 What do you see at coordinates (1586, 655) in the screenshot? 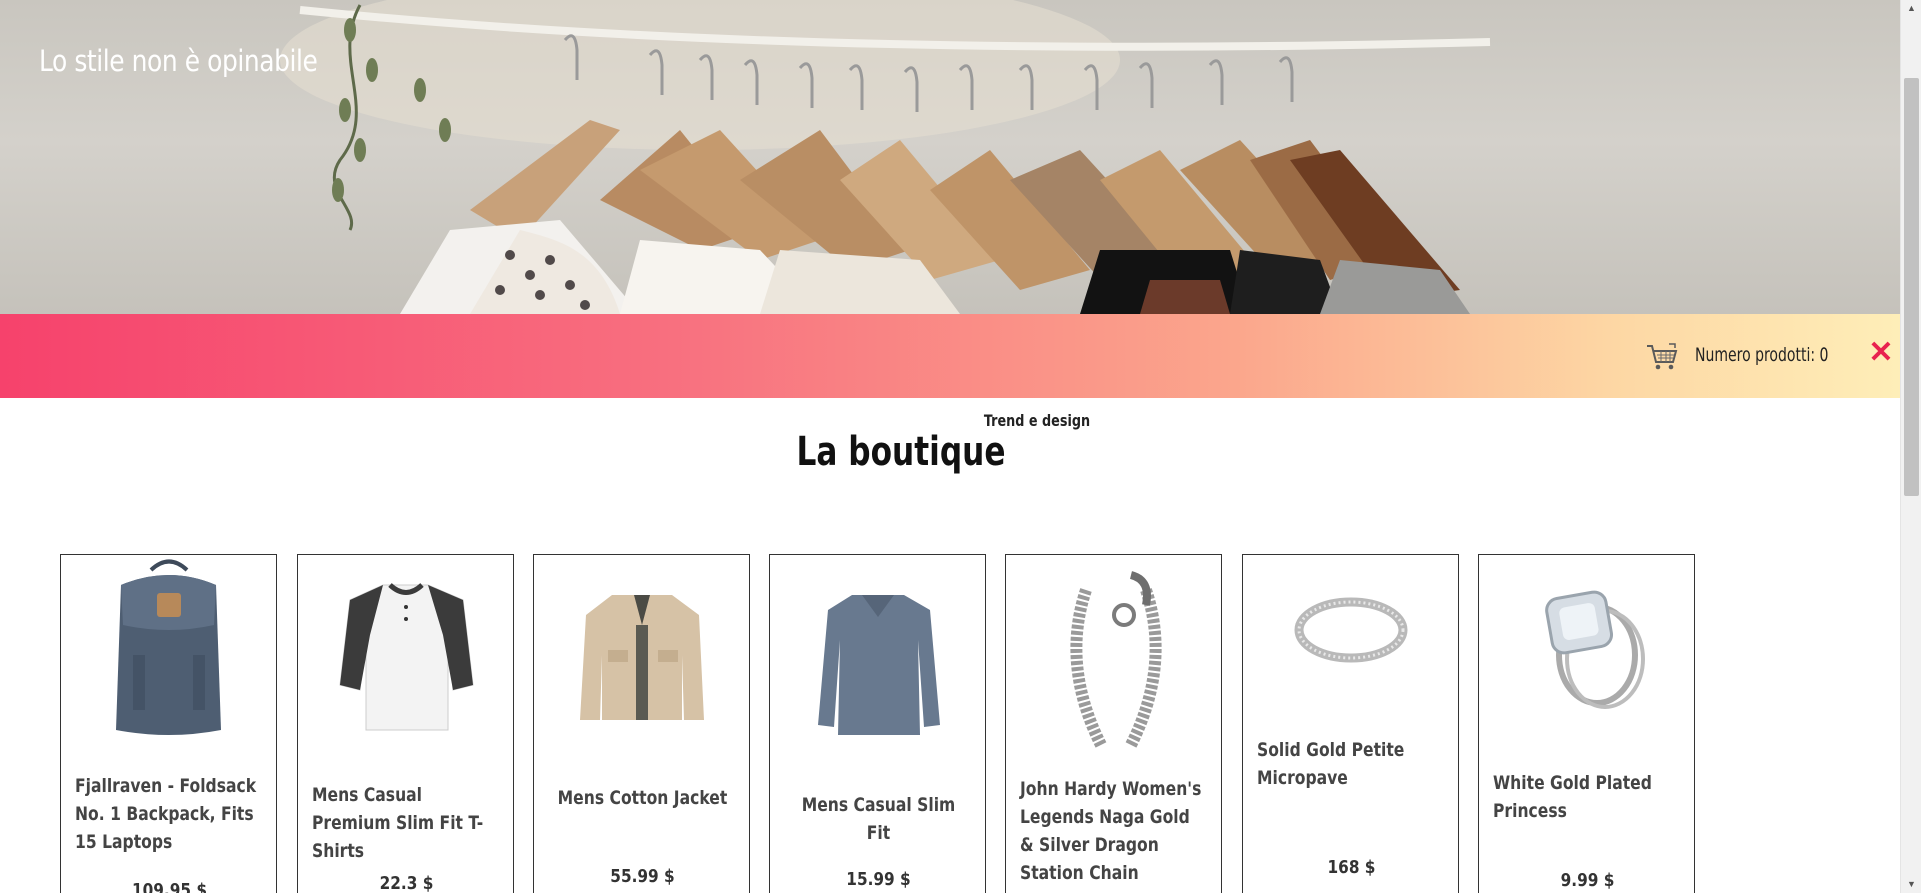
I see `diamond-ring-image` at bounding box center [1586, 655].